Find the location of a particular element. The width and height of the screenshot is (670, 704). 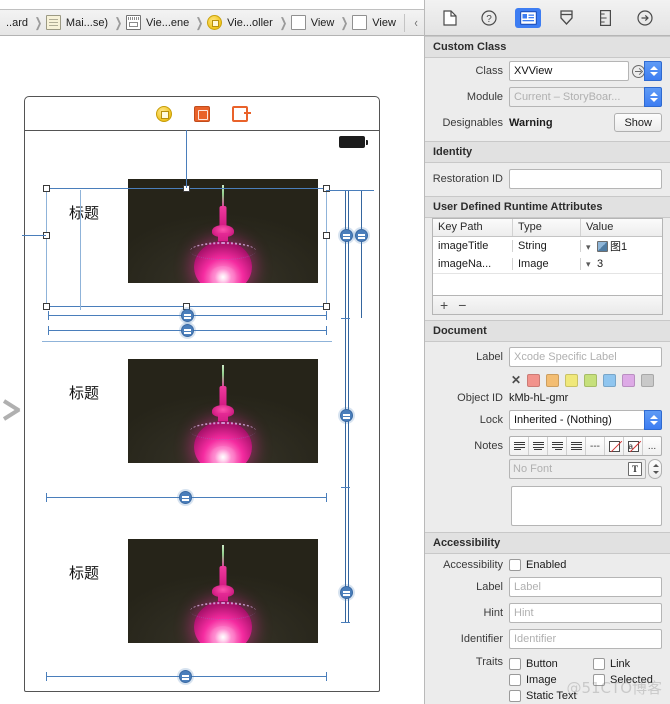

breadcrumb-item-5: View is located at coordinates (375, 22).